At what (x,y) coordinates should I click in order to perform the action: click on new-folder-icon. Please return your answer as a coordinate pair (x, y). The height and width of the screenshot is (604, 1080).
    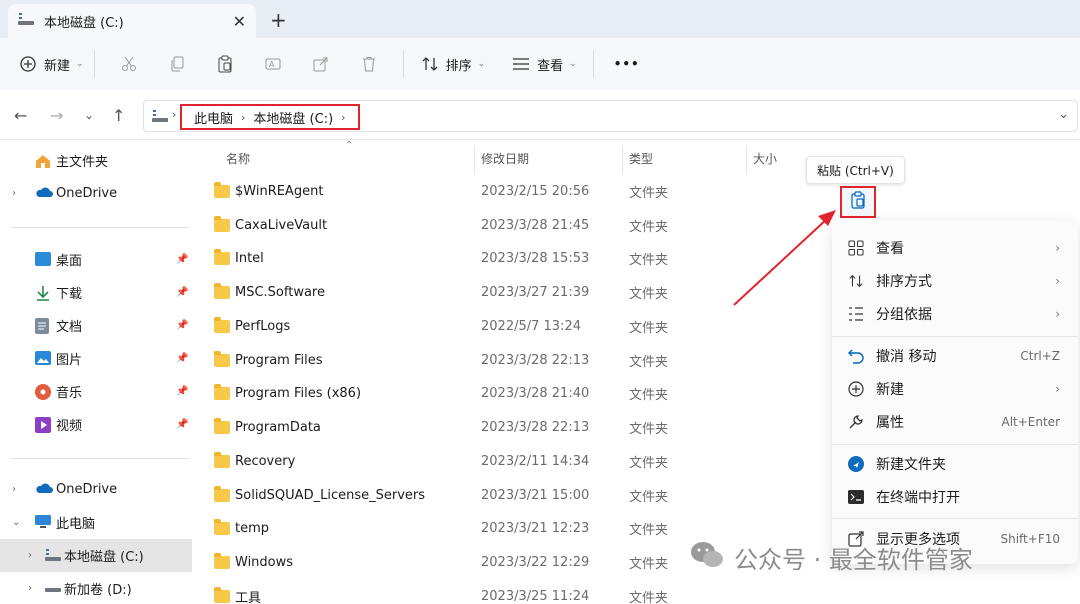
    Looking at the image, I should click on (856, 464).